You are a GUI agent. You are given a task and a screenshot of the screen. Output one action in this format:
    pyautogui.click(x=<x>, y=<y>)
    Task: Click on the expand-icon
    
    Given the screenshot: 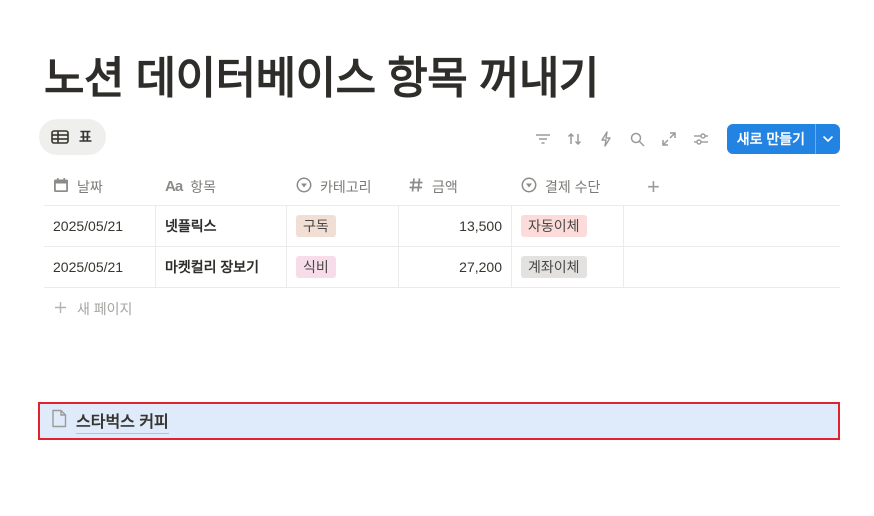 What is the action you would take?
    pyautogui.click(x=670, y=139)
    